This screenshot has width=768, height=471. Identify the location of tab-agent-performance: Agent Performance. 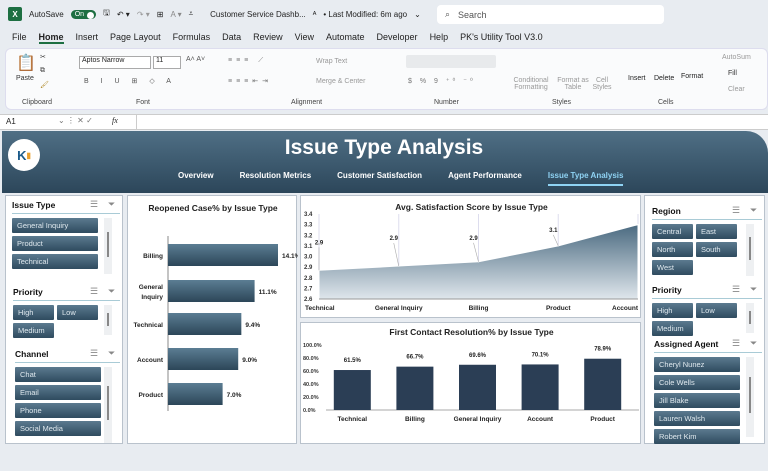
(485, 178).